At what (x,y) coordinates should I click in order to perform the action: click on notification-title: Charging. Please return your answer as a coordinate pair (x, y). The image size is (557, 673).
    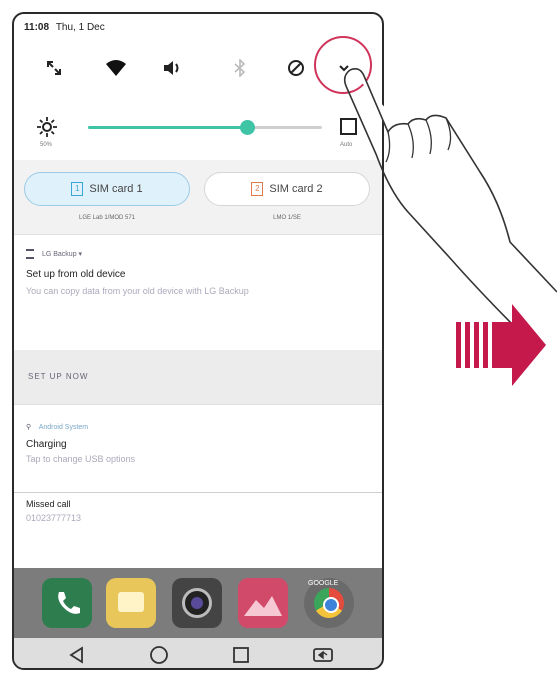
    Looking at the image, I should click on (46, 444).